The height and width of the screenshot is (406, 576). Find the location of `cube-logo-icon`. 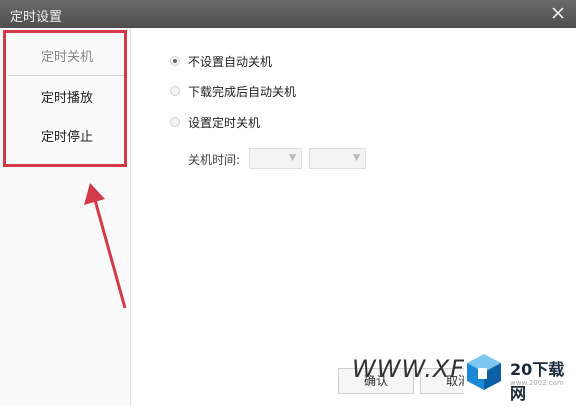

cube-logo-icon is located at coordinates (484, 372).